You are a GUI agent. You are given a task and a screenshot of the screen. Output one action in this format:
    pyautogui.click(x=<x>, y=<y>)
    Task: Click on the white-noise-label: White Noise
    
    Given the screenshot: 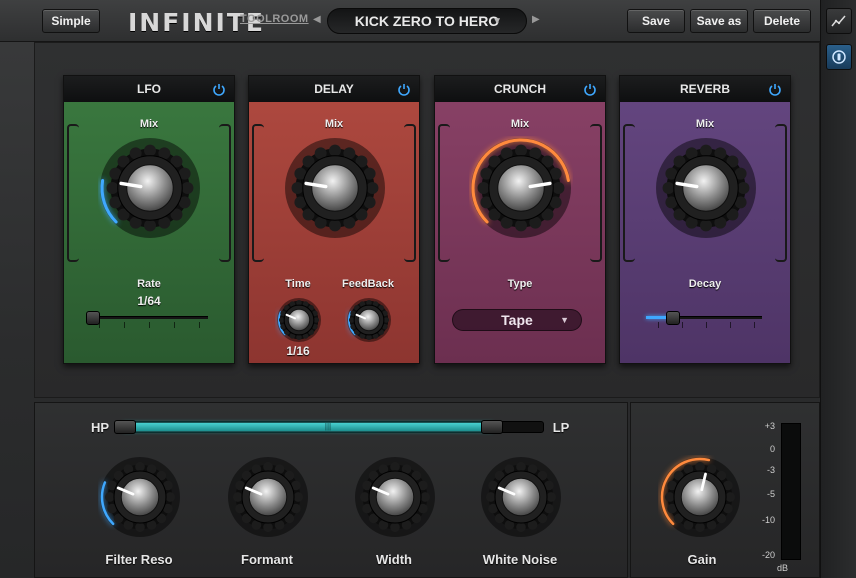 What is the action you would take?
    pyautogui.click(x=520, y=559)
    